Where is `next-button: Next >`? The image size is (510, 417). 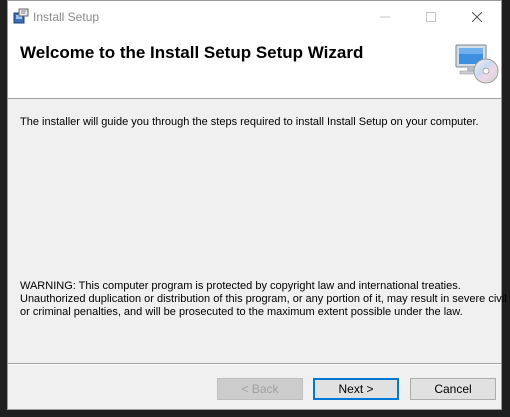 next-button: Next > is located at coordinates (356, 389).